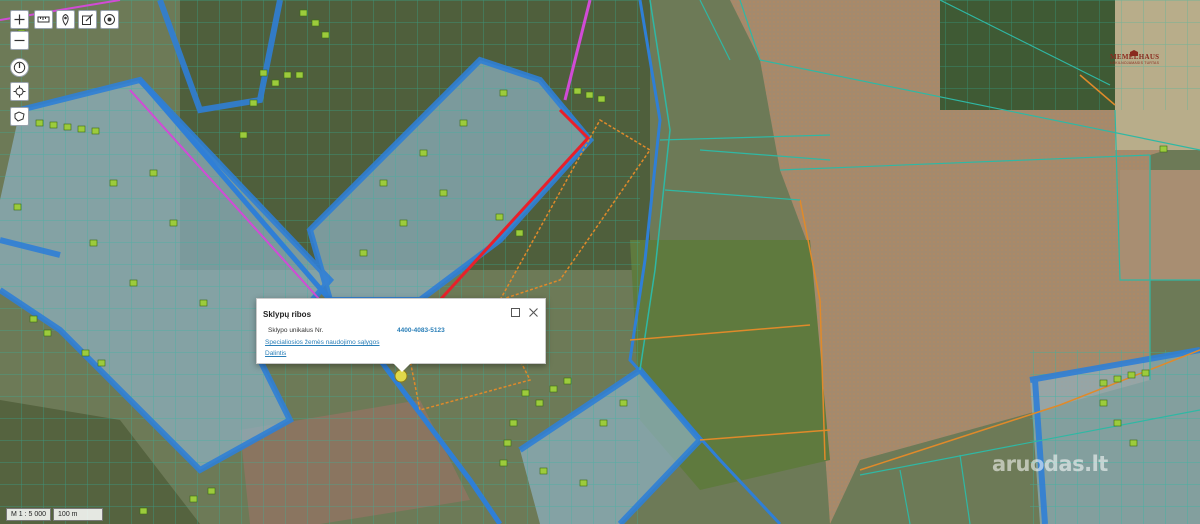 This screenshot has width=1200, height=524. I want to click on lasso-button, so click(19, 116).